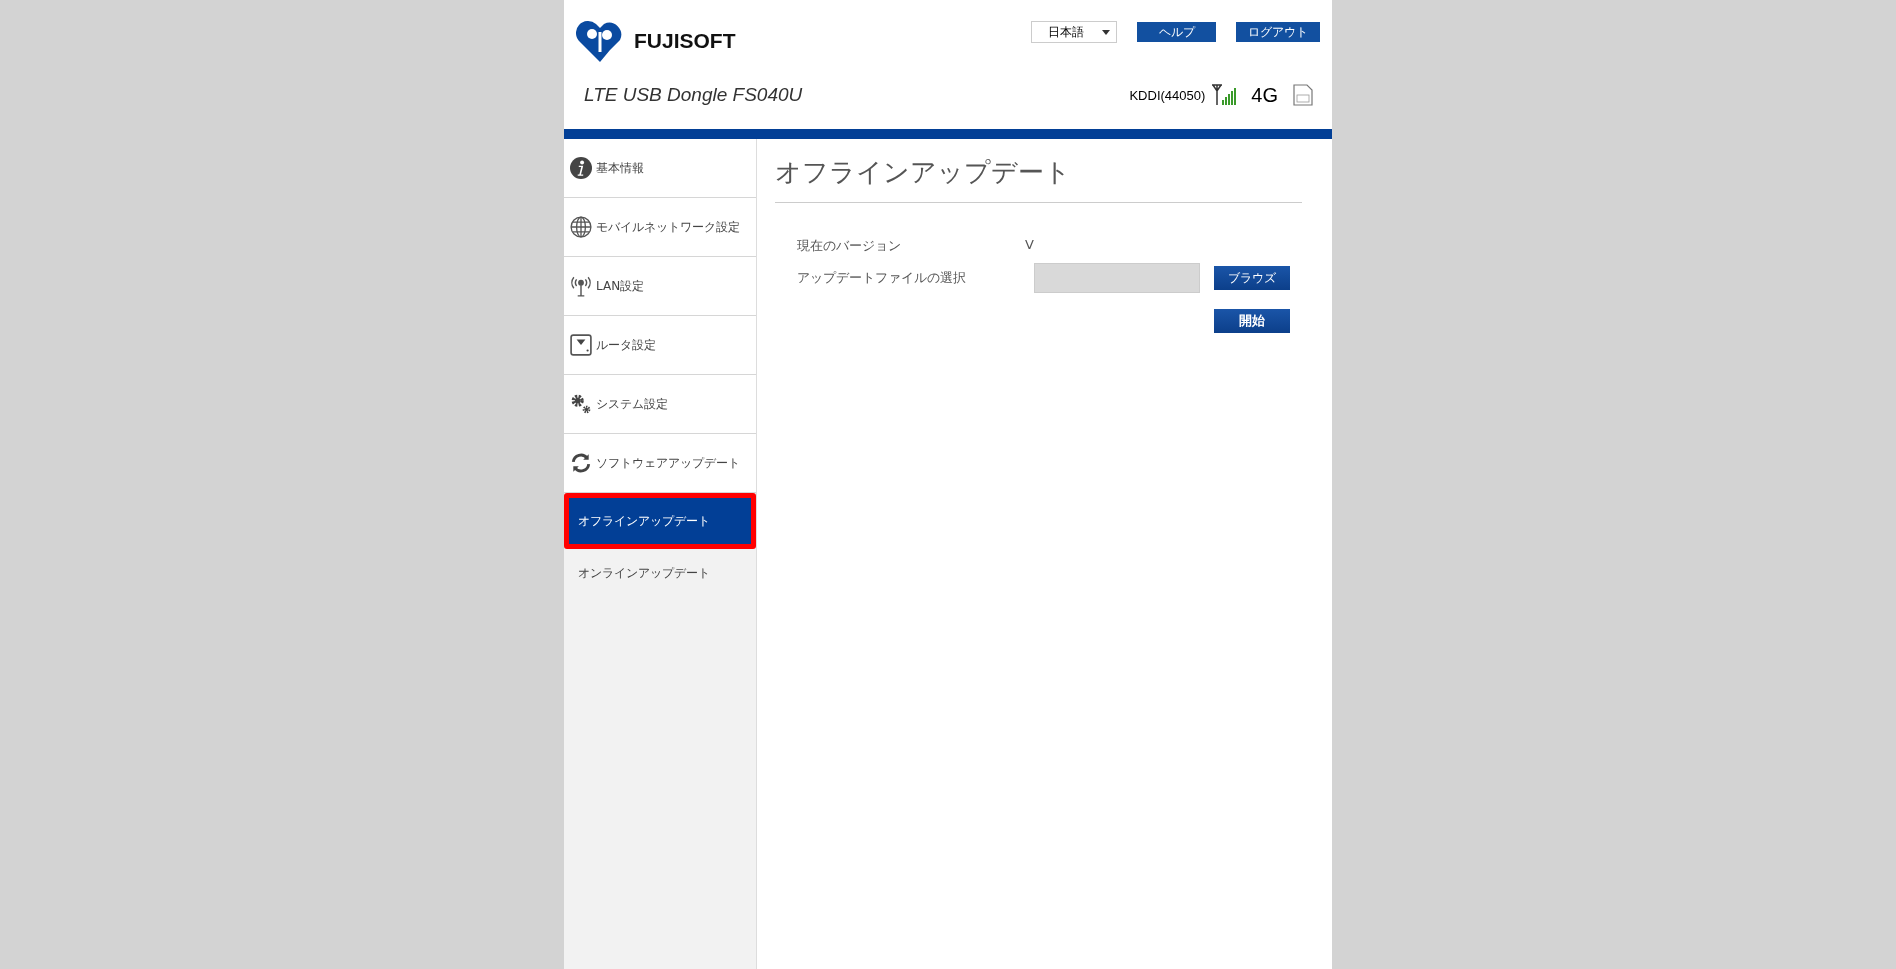  What do you see at coordinates (600, 41) in the screenshot?
I see `logo-icon` at bounding box center [600, 41].